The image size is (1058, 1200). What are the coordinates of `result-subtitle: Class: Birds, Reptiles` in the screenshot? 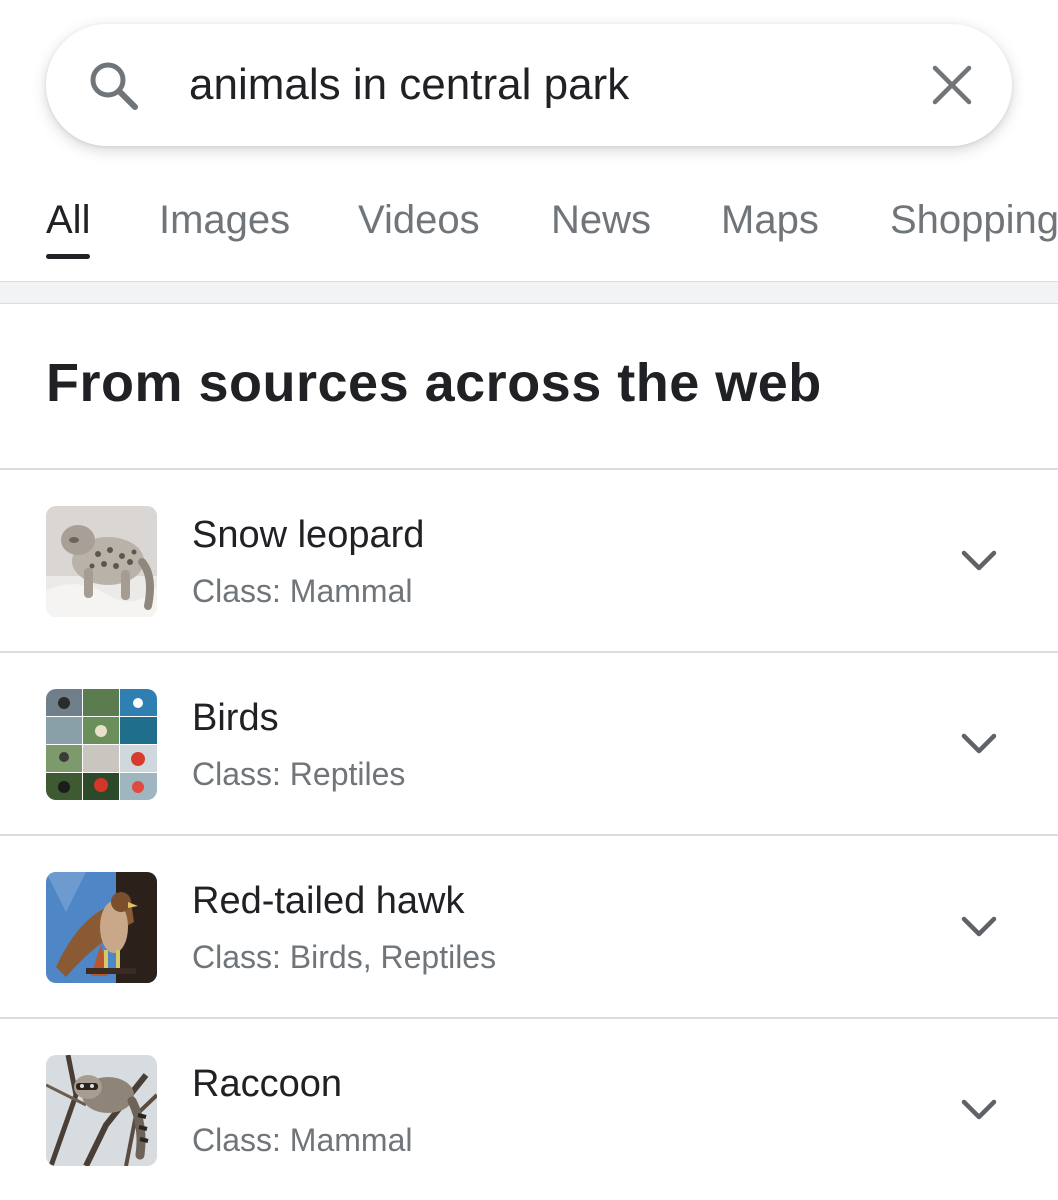 It's located at (344, 957).